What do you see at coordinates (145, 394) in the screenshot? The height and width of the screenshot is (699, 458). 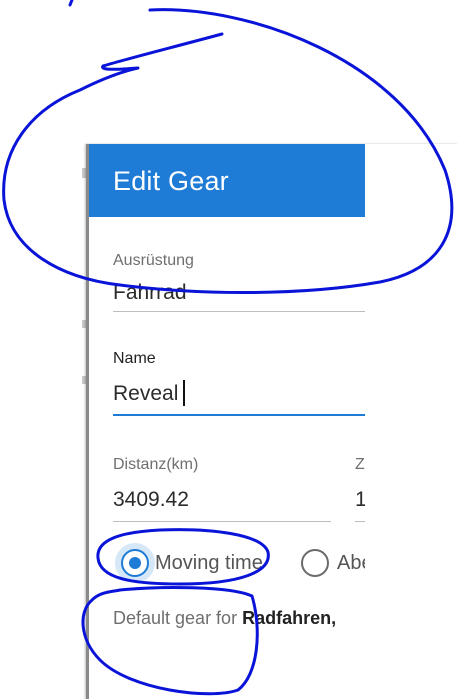 I see `name-input: Reveal` at bounding box center [145, 394].